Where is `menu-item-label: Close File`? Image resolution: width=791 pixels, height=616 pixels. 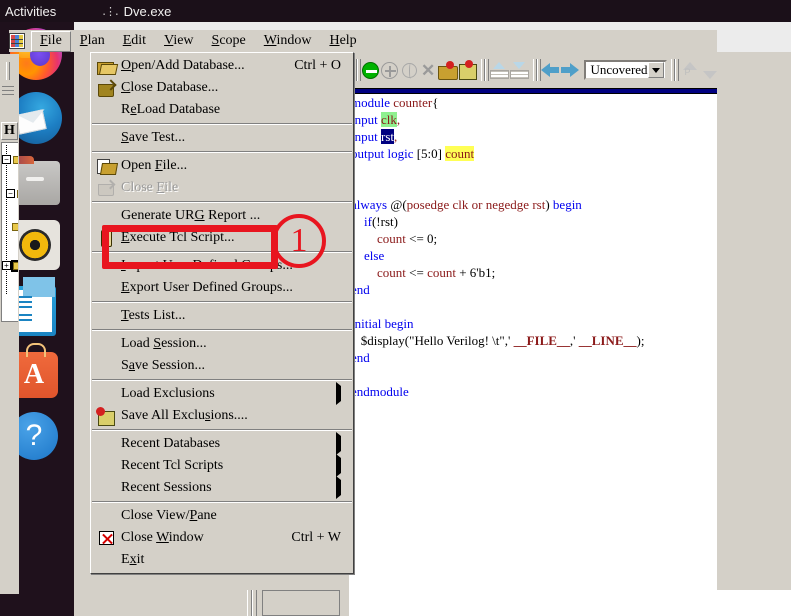
menu-item-label: Close File is located at coordinates (150, 187).